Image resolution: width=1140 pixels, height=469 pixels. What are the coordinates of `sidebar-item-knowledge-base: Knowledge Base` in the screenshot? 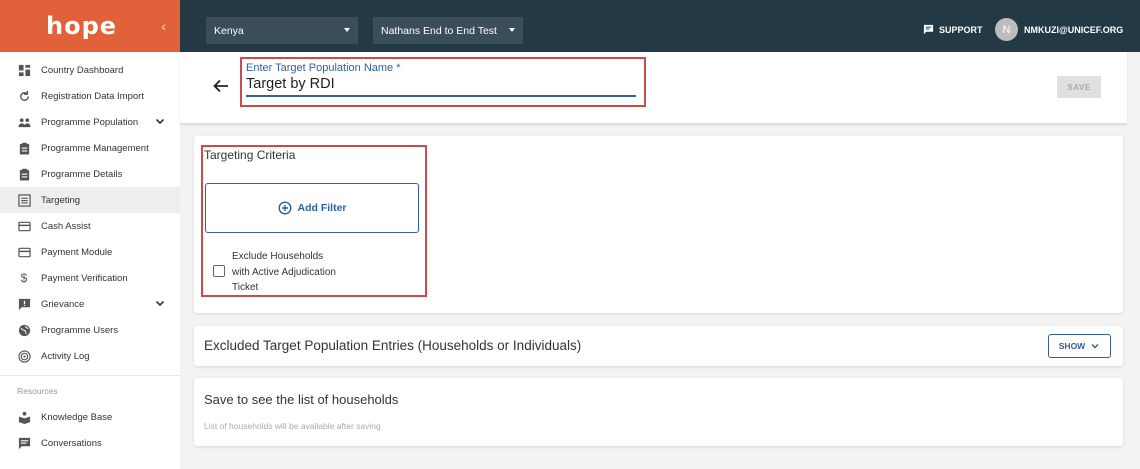 It's located at (90, 417).